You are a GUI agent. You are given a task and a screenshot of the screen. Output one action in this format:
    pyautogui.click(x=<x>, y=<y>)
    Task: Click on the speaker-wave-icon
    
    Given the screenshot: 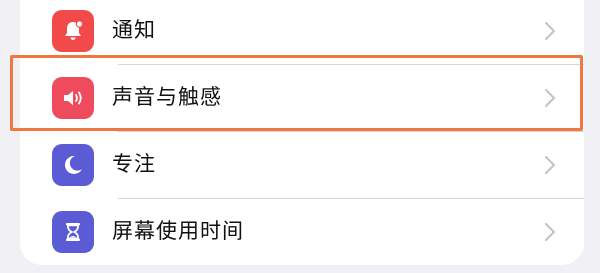 What is the action you would take?
    pyautogui.click(x=73, y=98)
    